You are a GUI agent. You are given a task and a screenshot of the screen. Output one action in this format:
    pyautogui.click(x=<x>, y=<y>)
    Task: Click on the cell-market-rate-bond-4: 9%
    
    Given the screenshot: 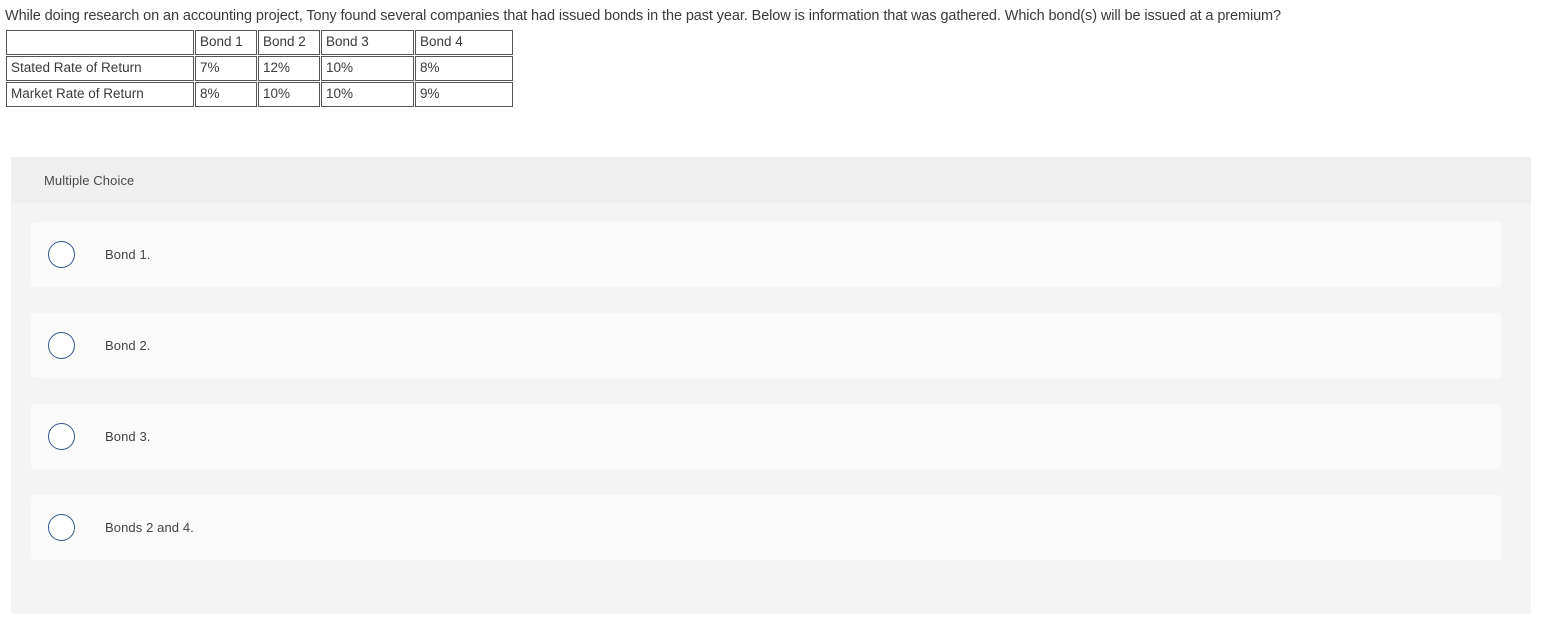 What is the action you would take?
    pyautogui.click(x=464, y=94)
    